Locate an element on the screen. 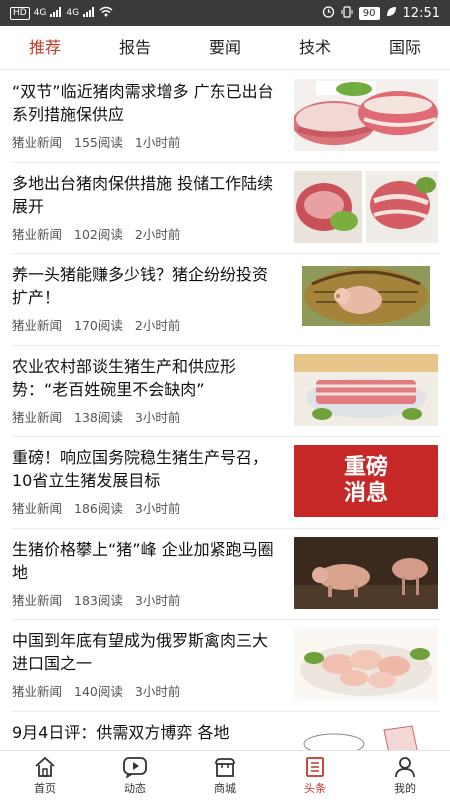 This screenshot has height=800, width=450. tab-recommend: 推荐 is located at coordinates (45, 48).